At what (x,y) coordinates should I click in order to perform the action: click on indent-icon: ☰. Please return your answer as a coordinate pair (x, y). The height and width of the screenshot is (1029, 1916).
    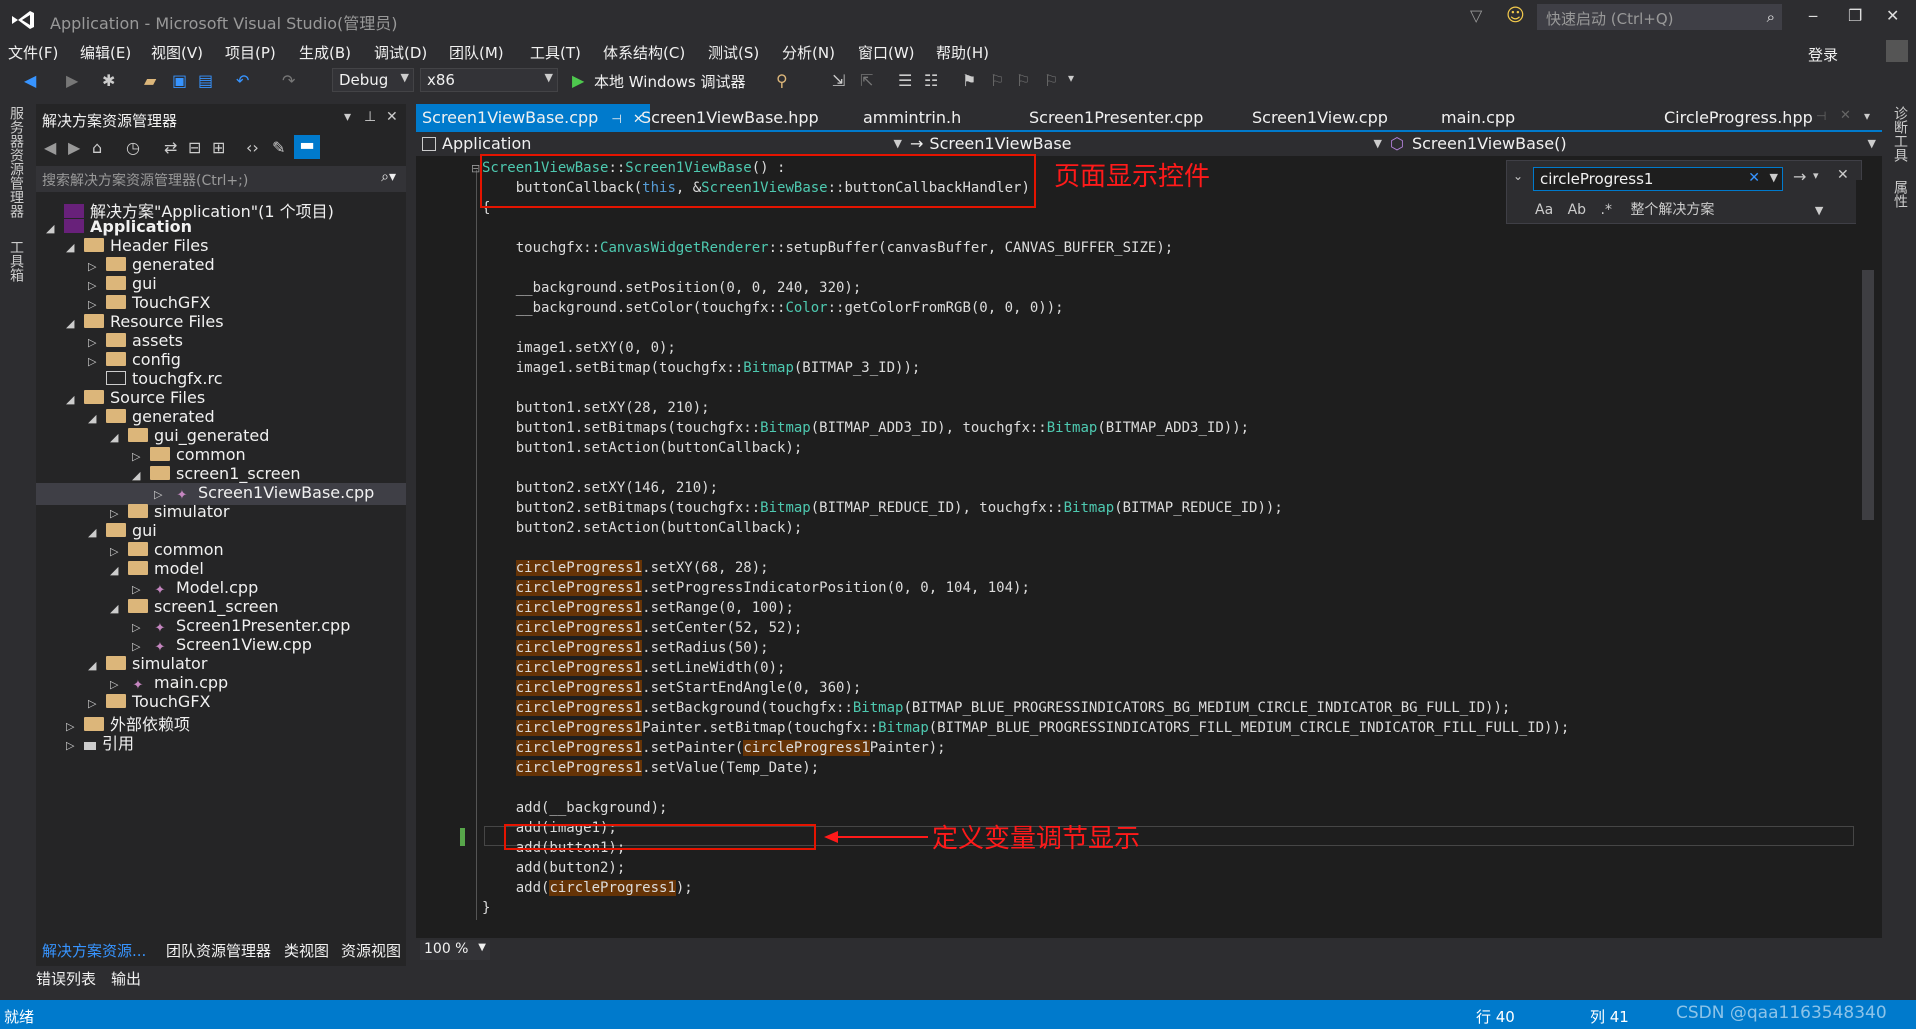
    Looking at the image, I should click on (905, 80).